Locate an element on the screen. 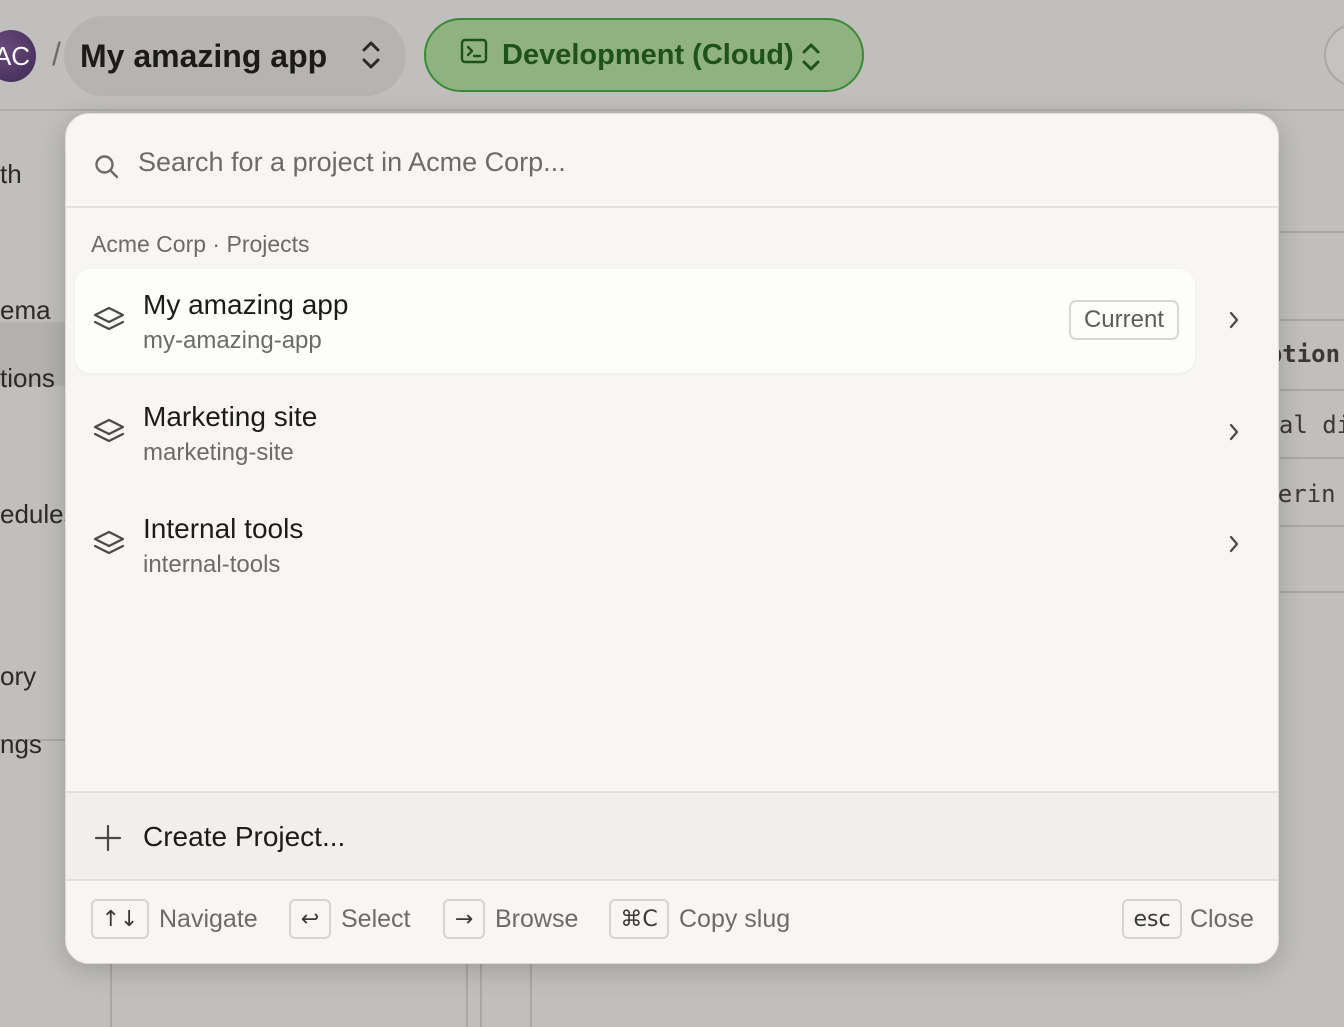  hint-browse: → Browse is located at coordinates (510, 919).